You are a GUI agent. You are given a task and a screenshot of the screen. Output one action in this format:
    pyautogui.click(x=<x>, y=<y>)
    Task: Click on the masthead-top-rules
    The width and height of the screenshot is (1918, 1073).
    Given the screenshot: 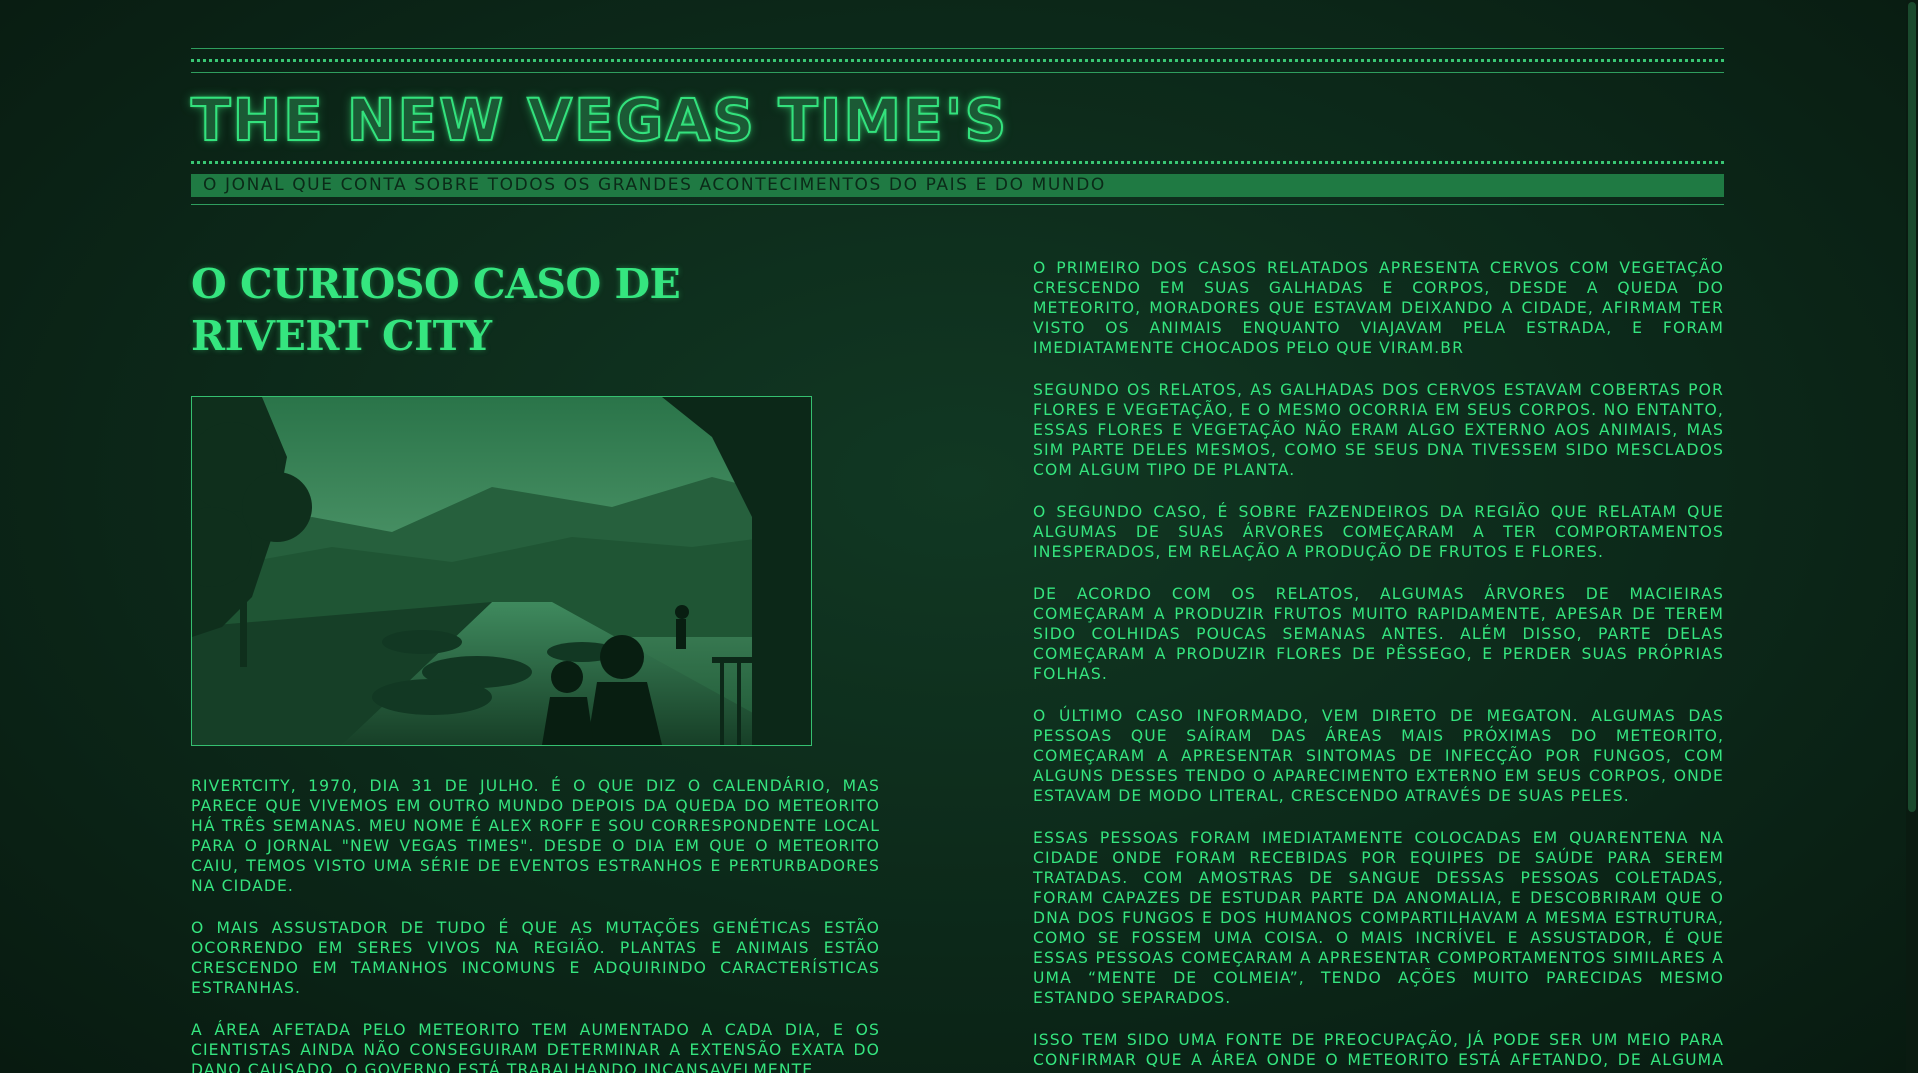 What is the action you would take?
    pyautogui.click(x=957, y=60)
    